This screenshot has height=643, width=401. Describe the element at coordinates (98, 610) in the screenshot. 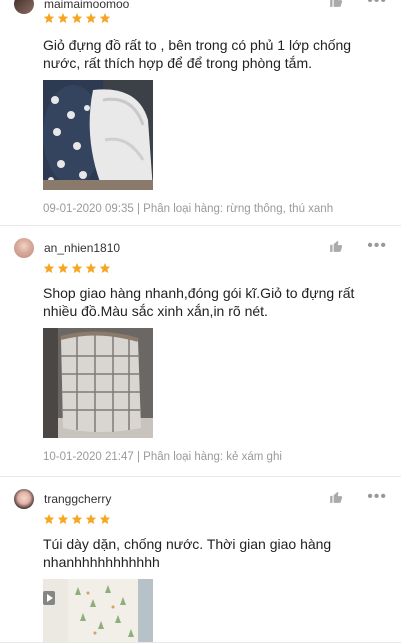

I see `review-video` at that location.